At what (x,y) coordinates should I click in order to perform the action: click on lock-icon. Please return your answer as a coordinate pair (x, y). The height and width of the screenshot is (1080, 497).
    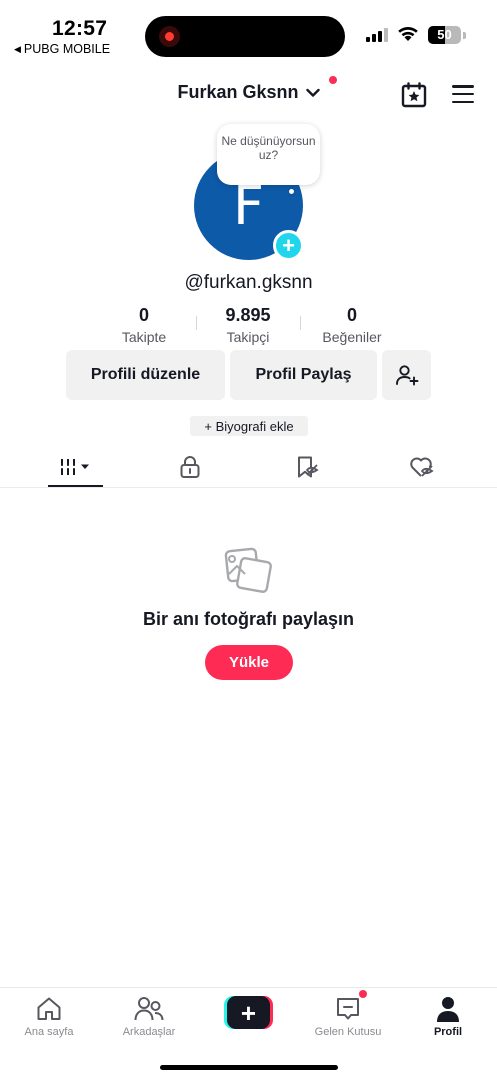
    Looking at the image, I should click on (190, 467).